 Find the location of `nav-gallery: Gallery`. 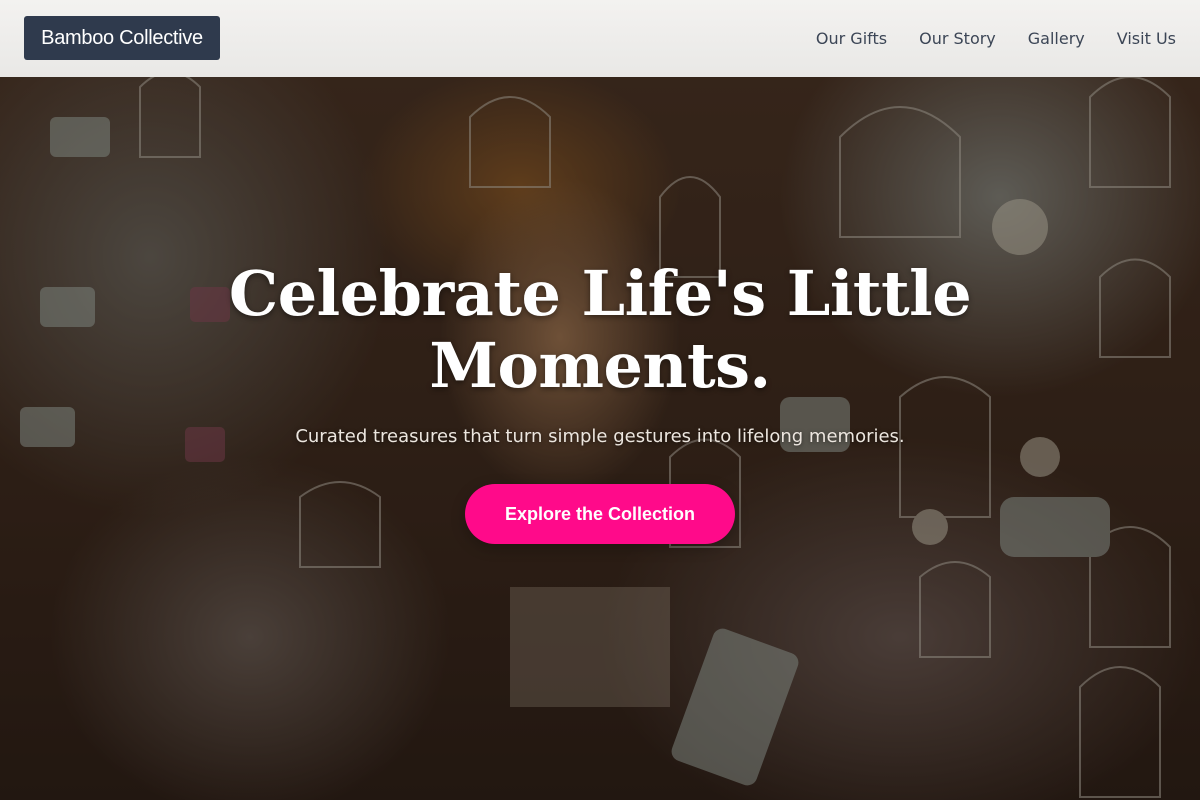

nav-gallery: Gallery is located at coordinates (1056, 38).